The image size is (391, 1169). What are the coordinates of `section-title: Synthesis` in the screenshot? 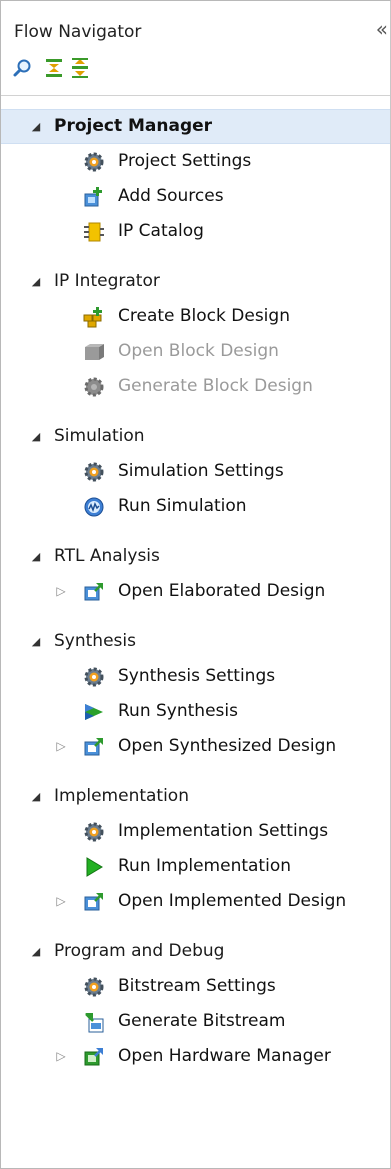 It's located at (95, 641).